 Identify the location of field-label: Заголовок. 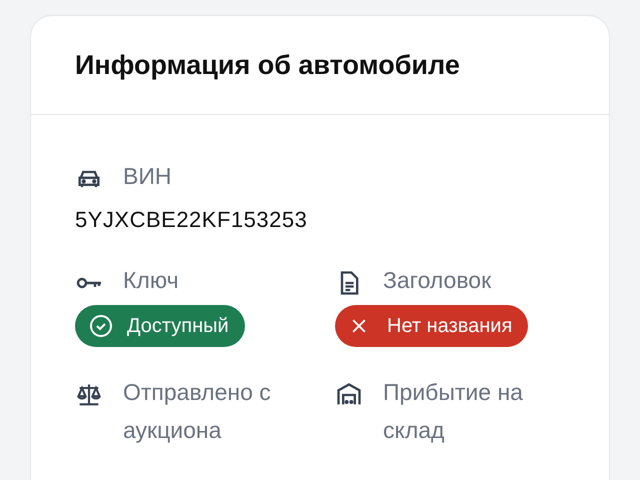
(437, 280).